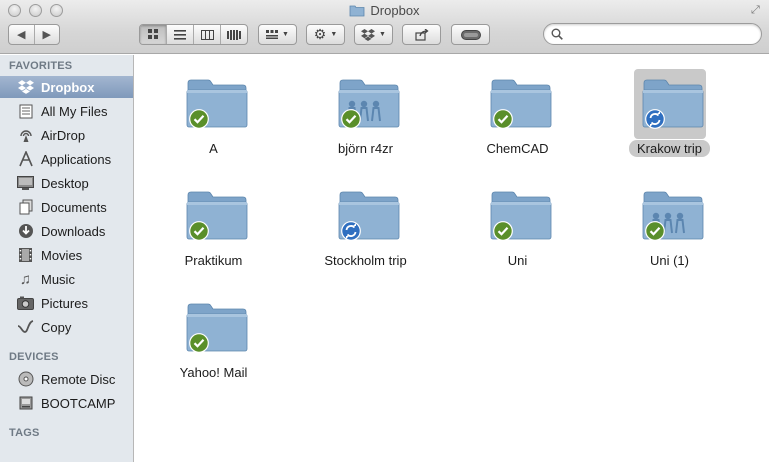 This screenshot has width=769, height=462. I want to click on sidebar-item-bootcamp: BOOTCAMP, so click(66, 403).